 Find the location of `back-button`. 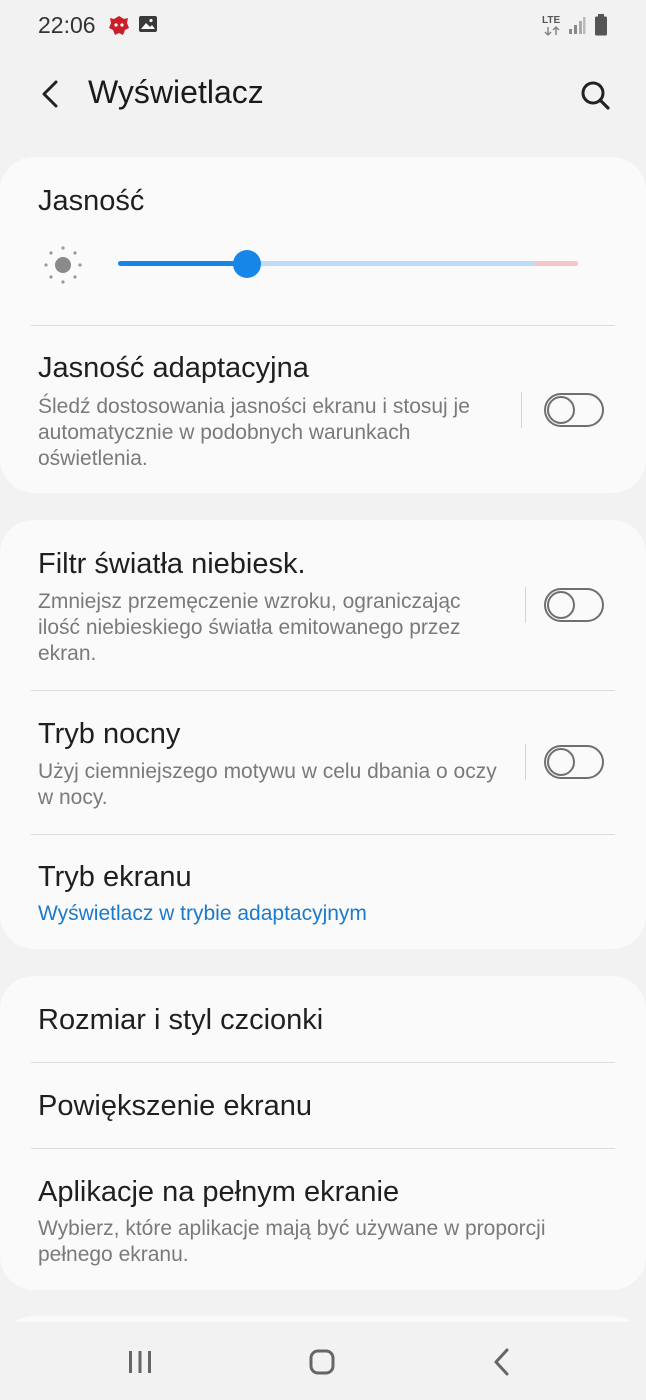

back-button is located at coordinates (50, 94).